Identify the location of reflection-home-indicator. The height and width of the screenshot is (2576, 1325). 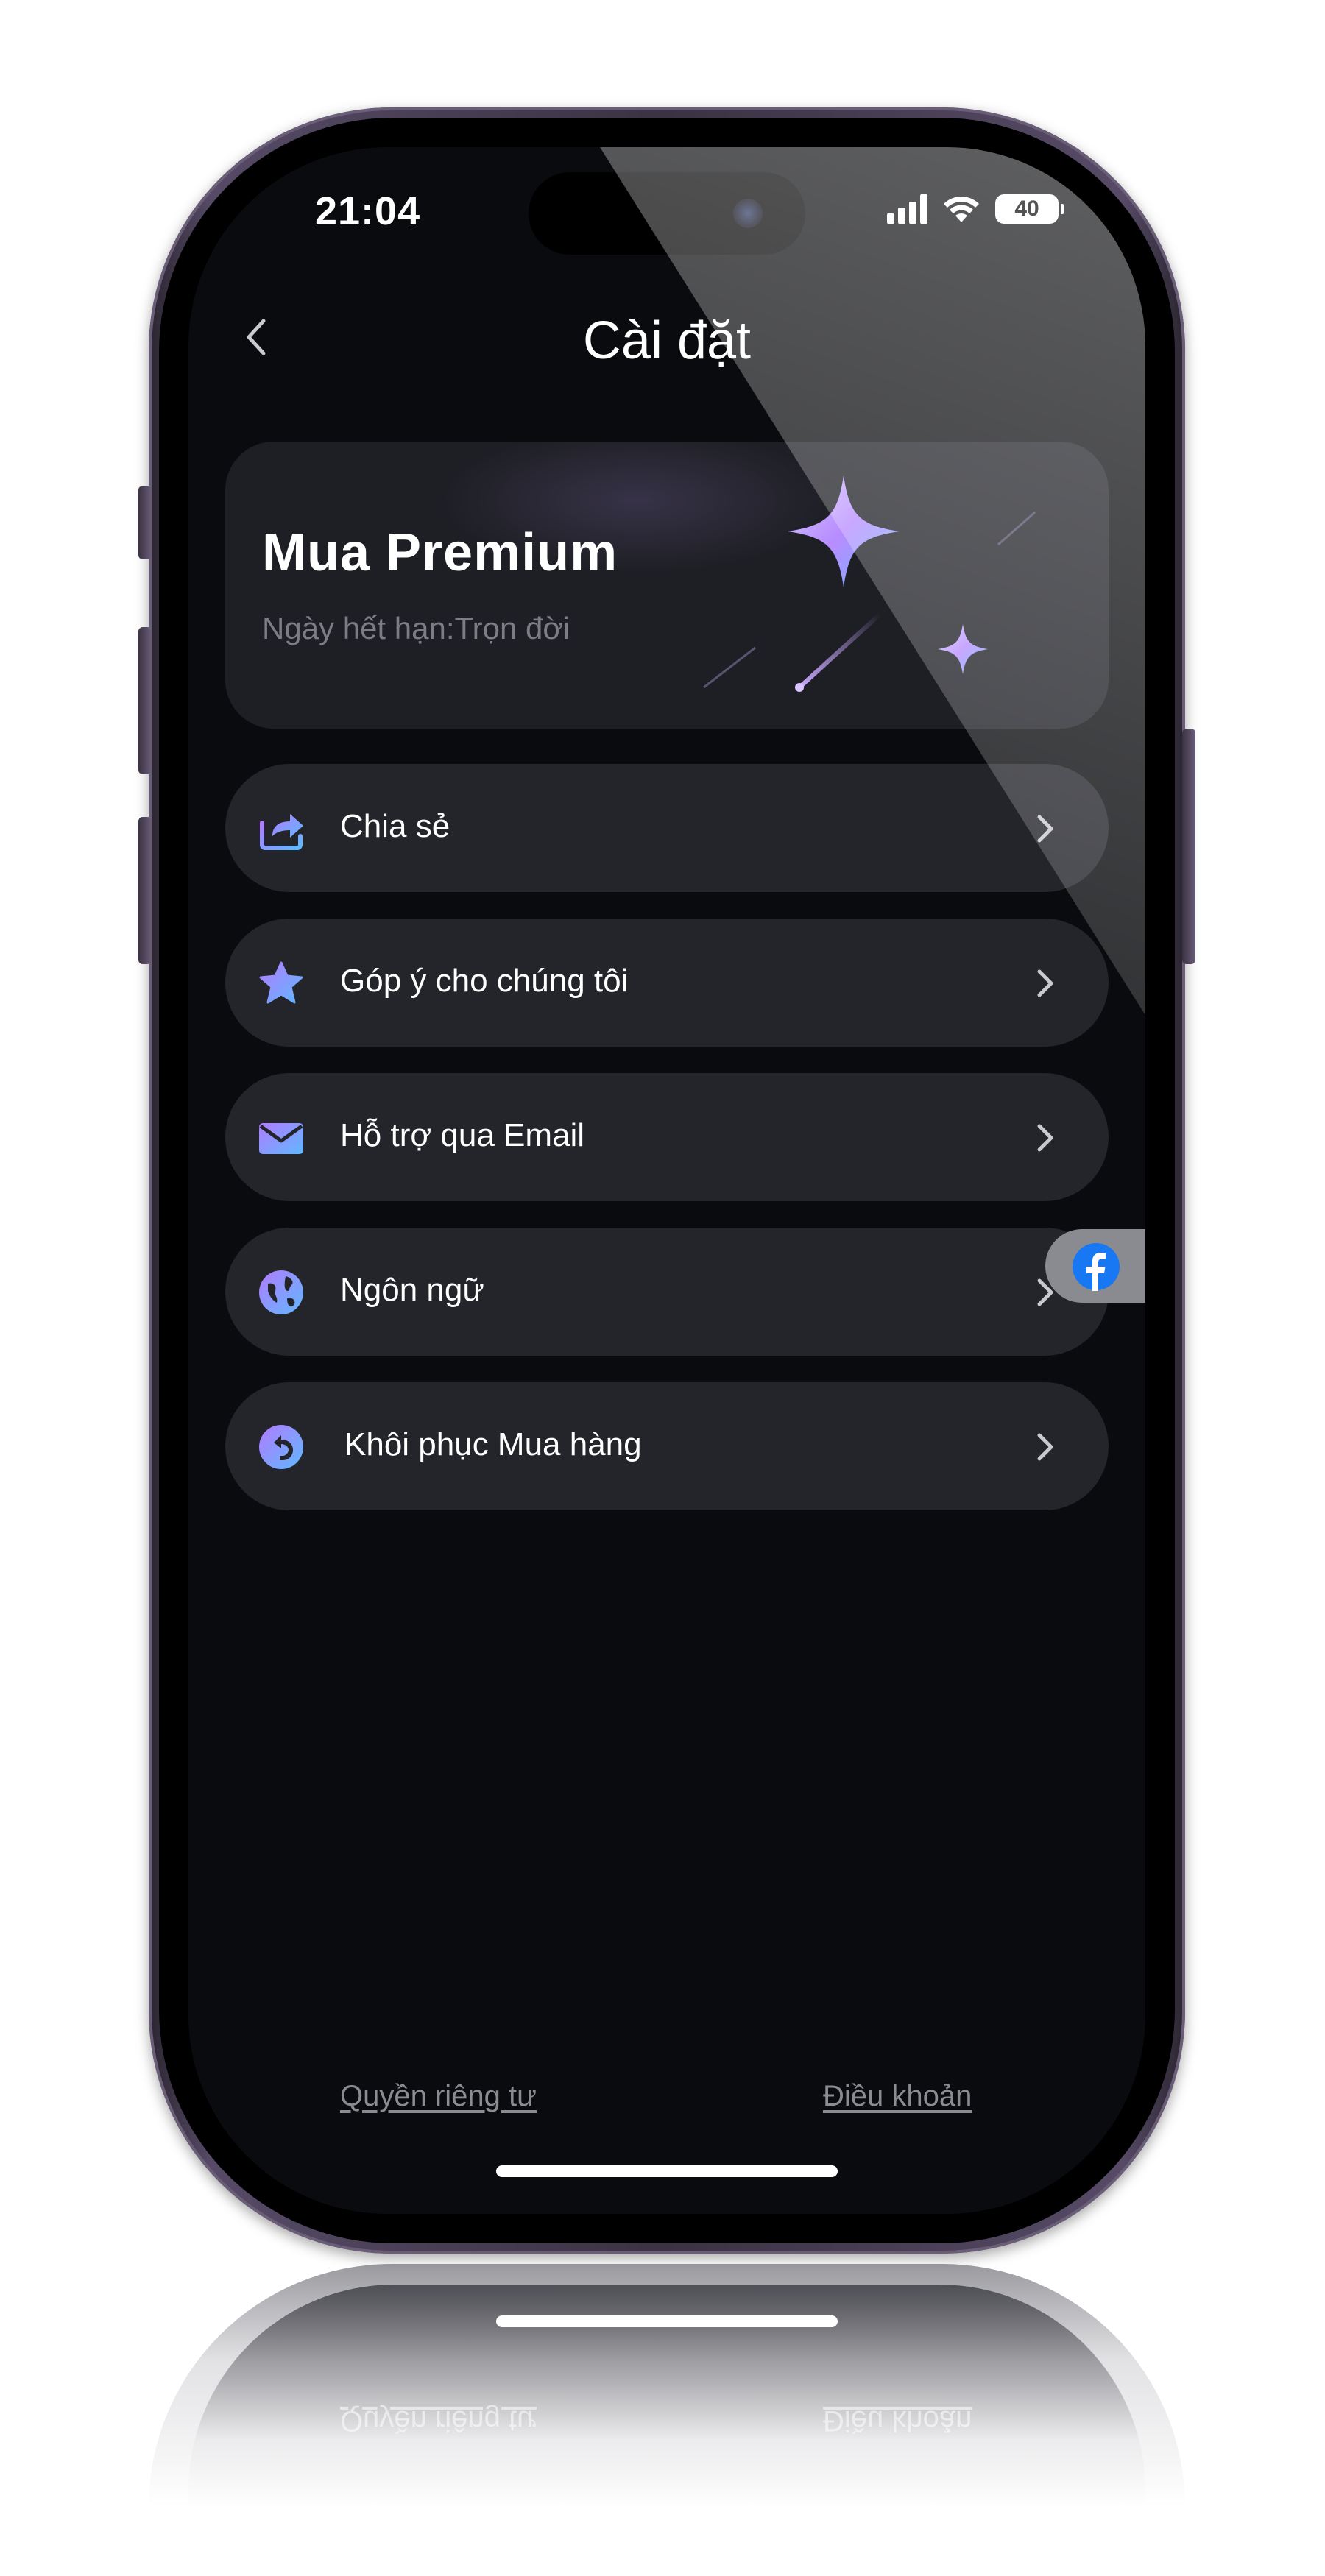
(667, 2321).